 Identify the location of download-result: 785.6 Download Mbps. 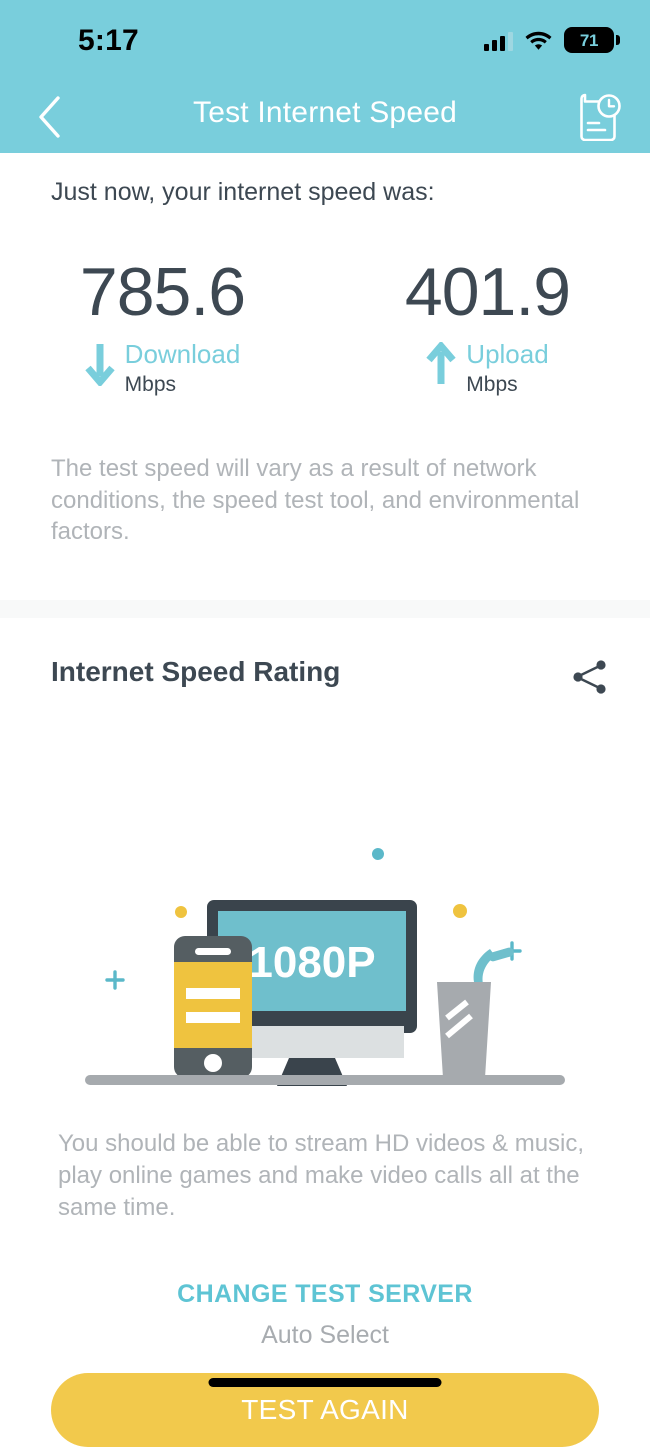
(162, 328).